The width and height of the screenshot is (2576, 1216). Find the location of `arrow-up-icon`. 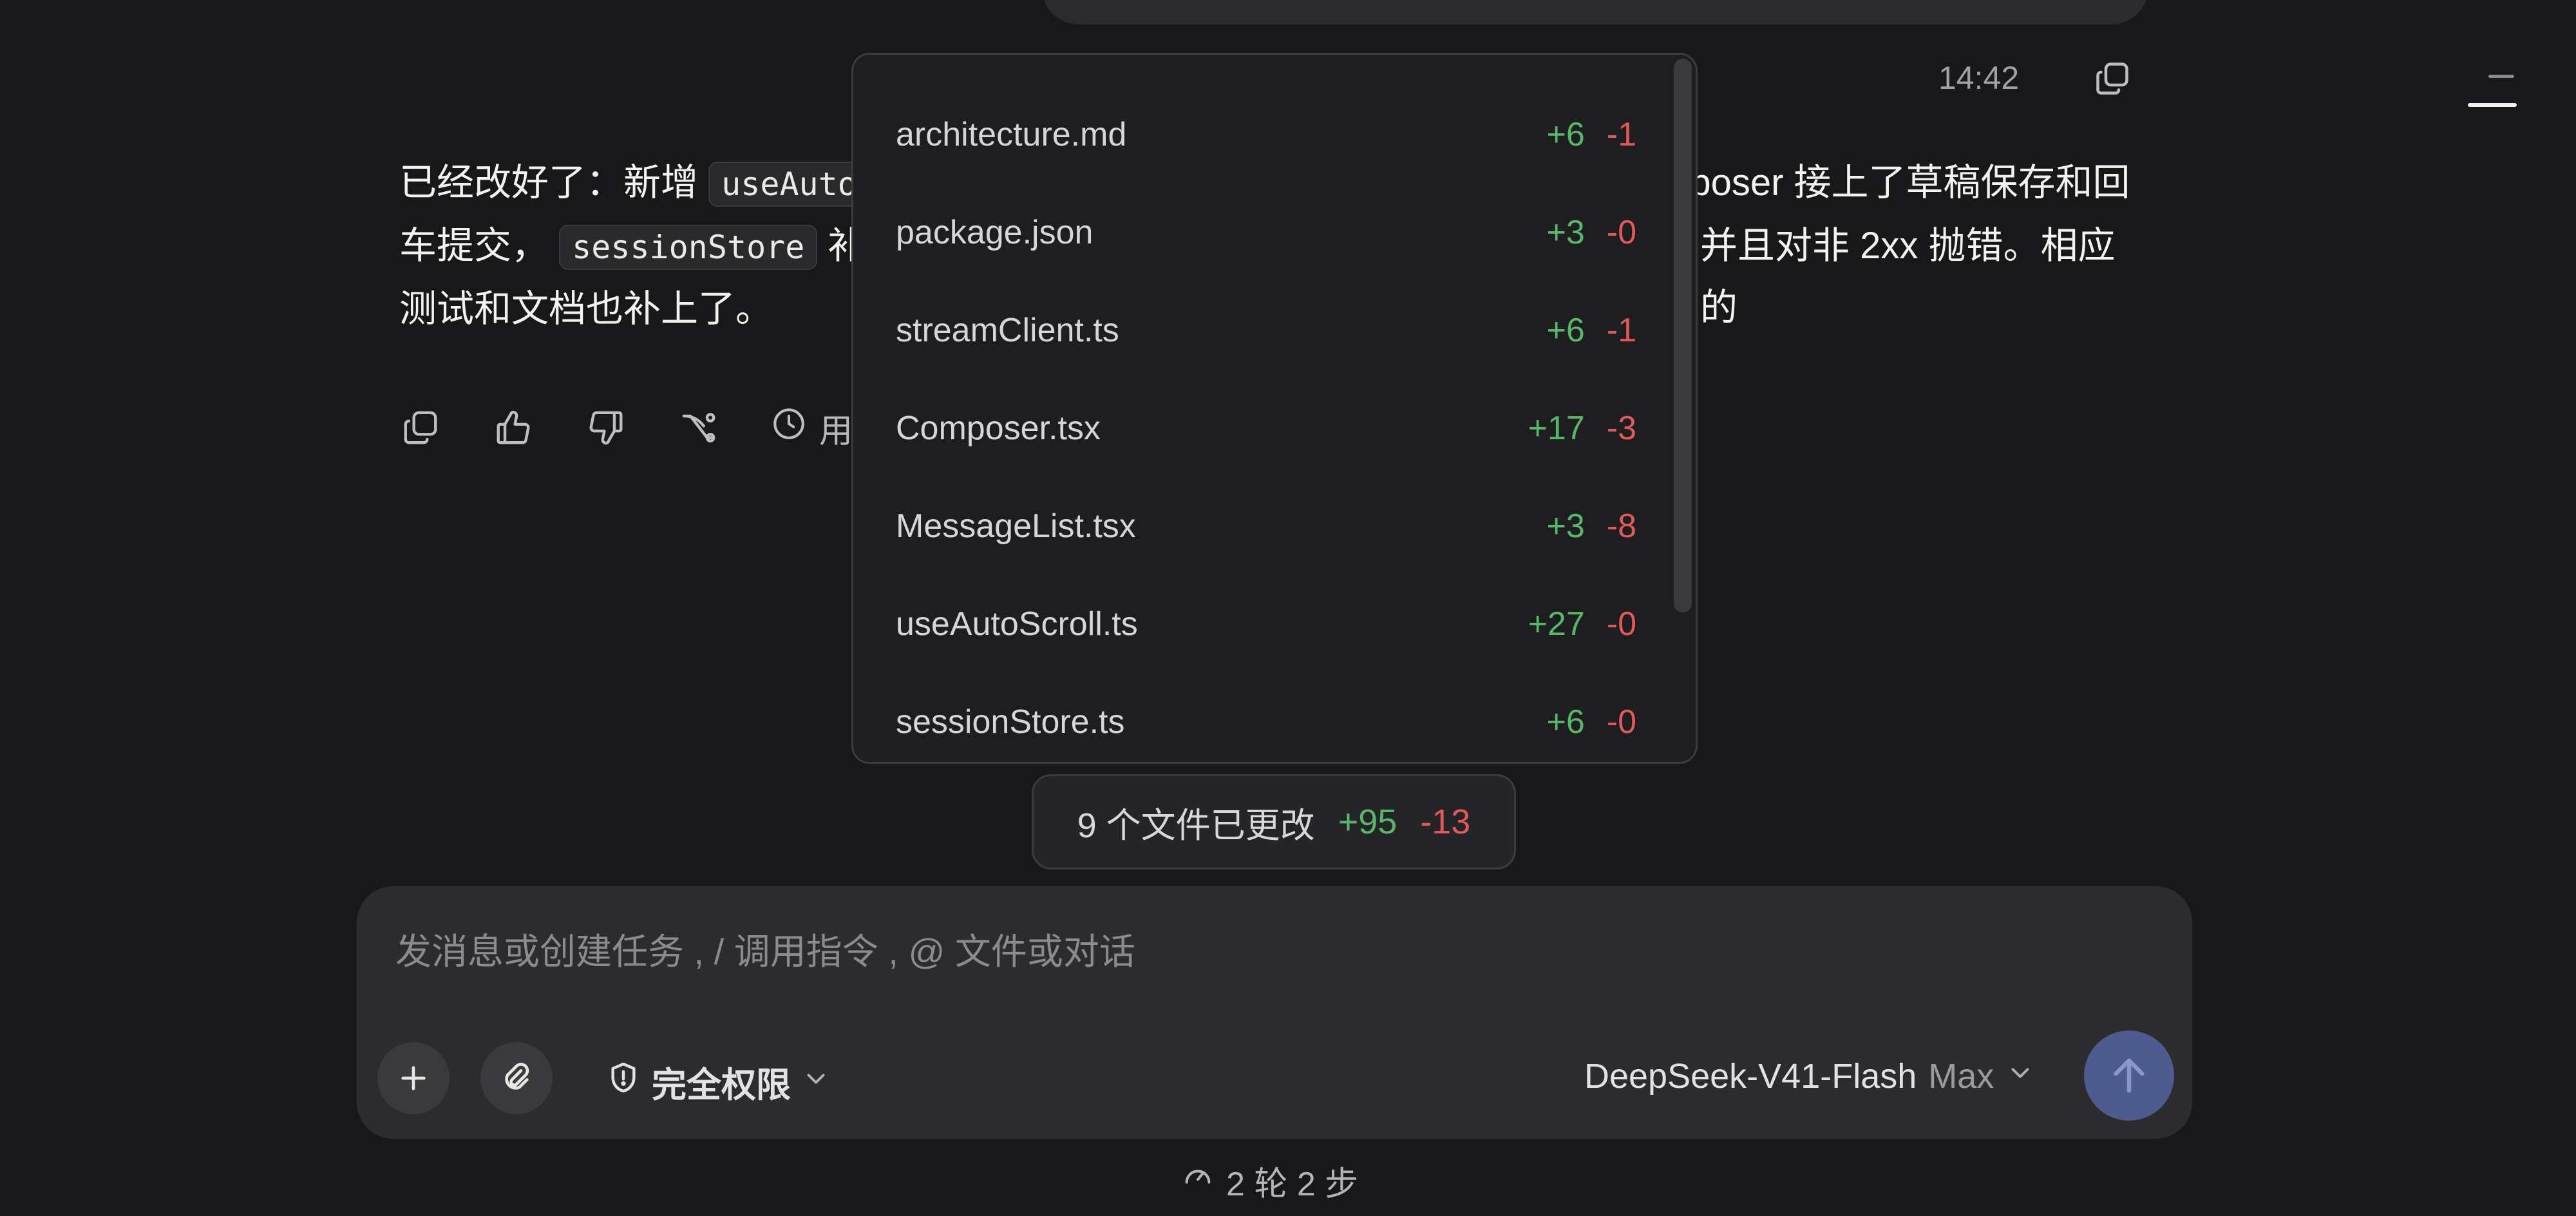

arrow-up-icon is located at coordinates (2130, 1075).